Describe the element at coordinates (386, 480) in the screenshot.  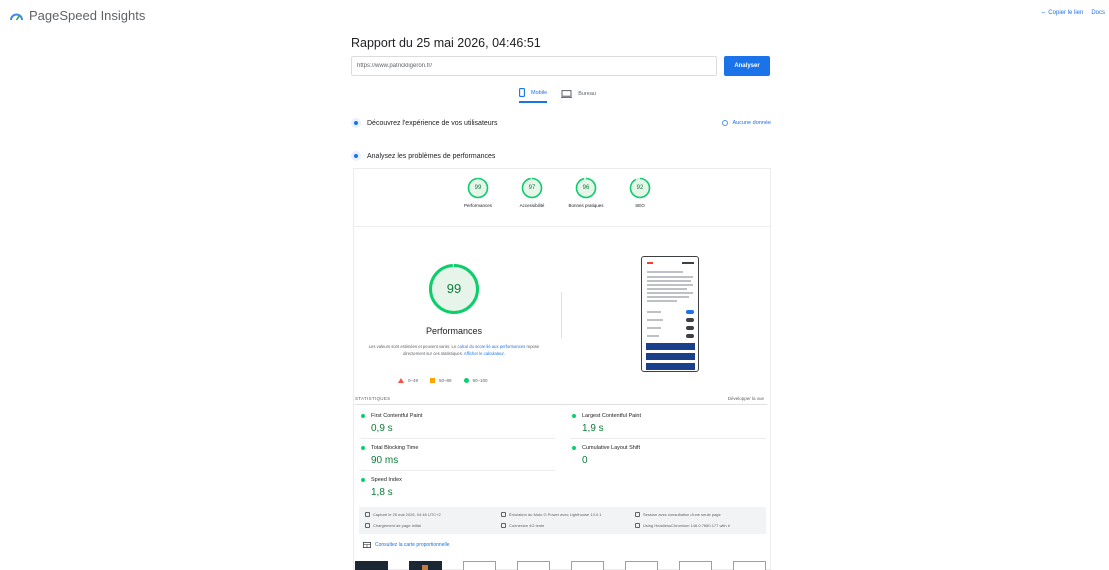
I see `metric-label: Speed Index` at that location.